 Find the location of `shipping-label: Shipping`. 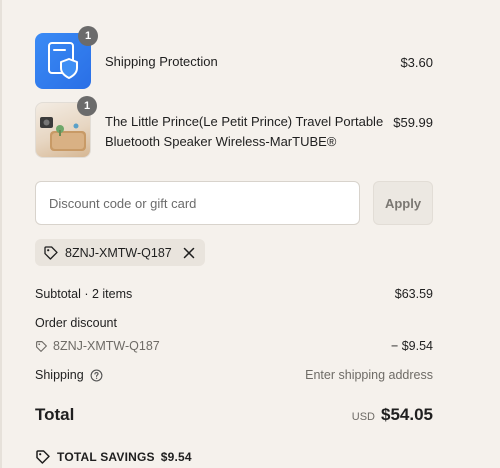

shipping-label: Shipping is located at coordinates (59, 375).